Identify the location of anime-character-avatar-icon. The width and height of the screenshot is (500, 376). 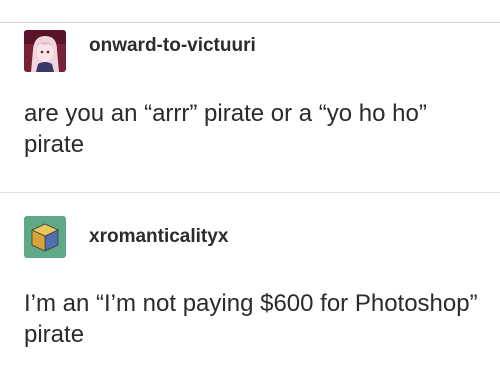
(45, 51).